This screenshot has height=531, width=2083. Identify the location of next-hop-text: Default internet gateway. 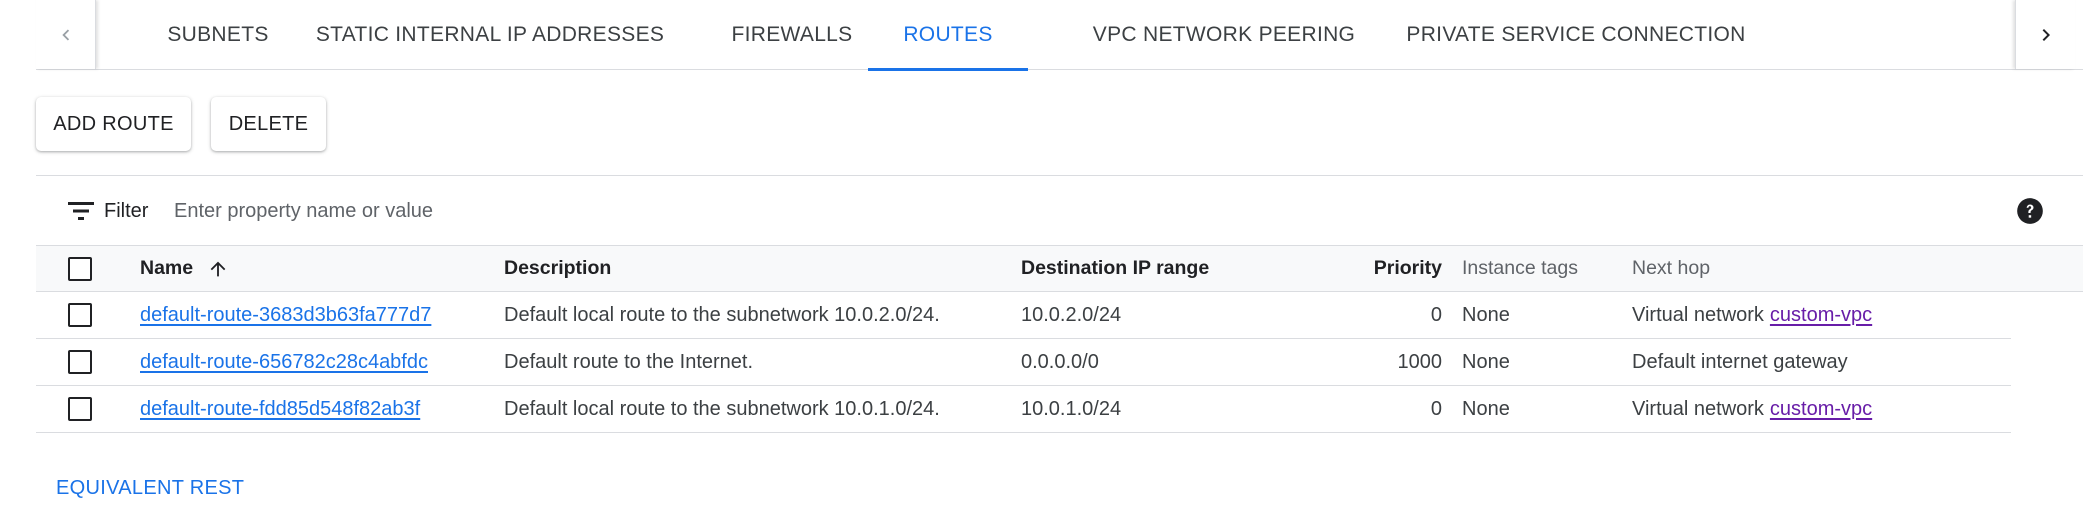
(1740, 361).